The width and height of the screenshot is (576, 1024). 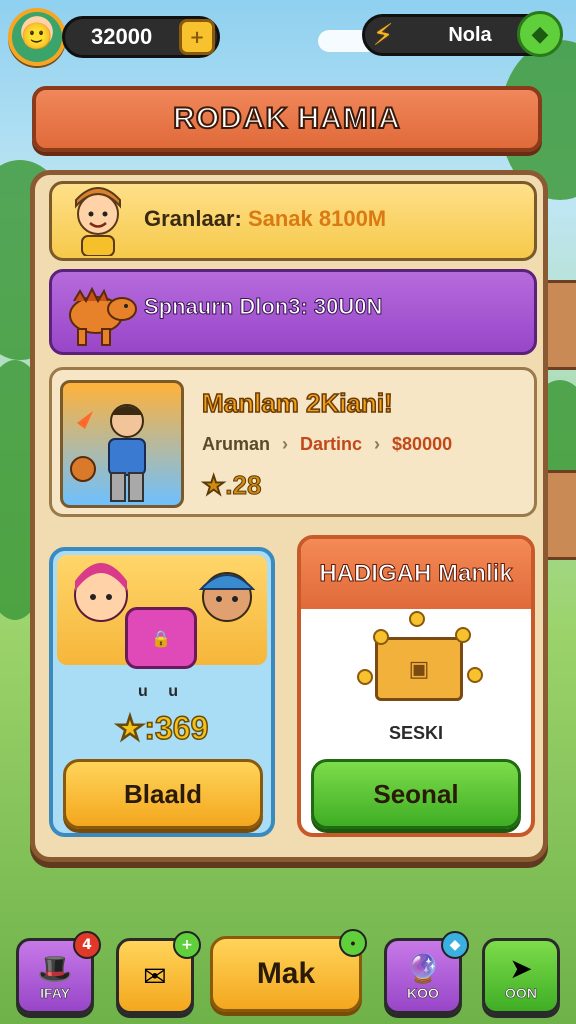 I want to click on nav-item-koo: 🔮 KOO ◆, so click(x=426, y=972).